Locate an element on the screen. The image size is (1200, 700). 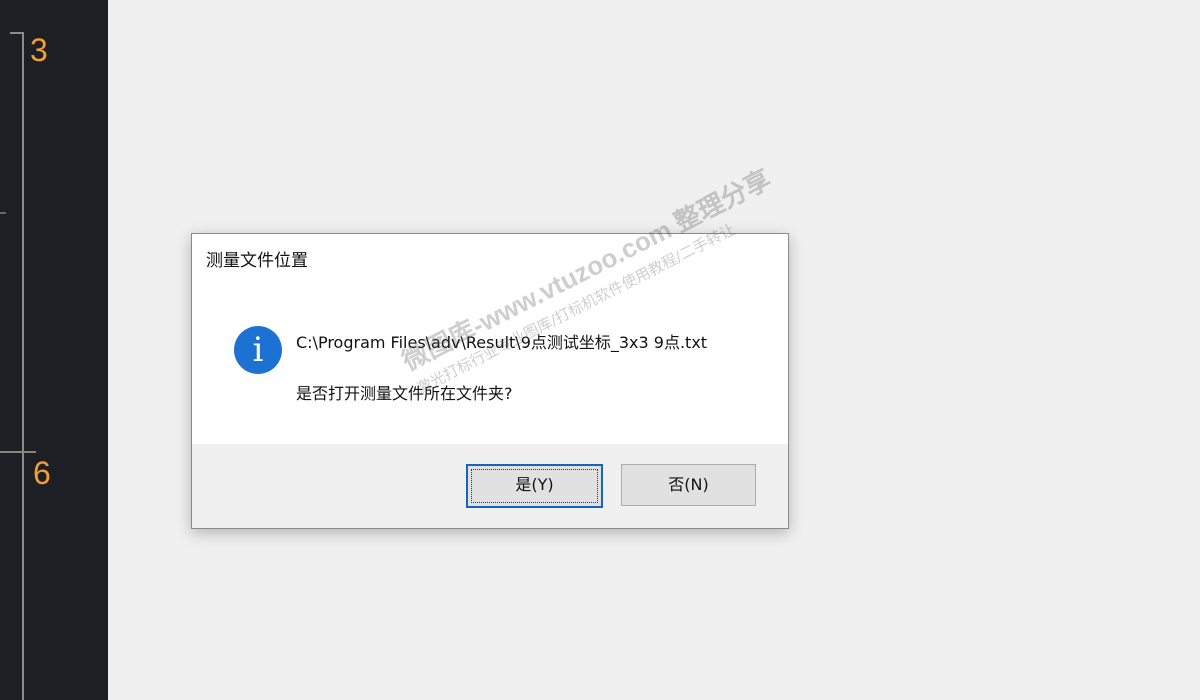
focus-outline is located at coordinates (534, 486).